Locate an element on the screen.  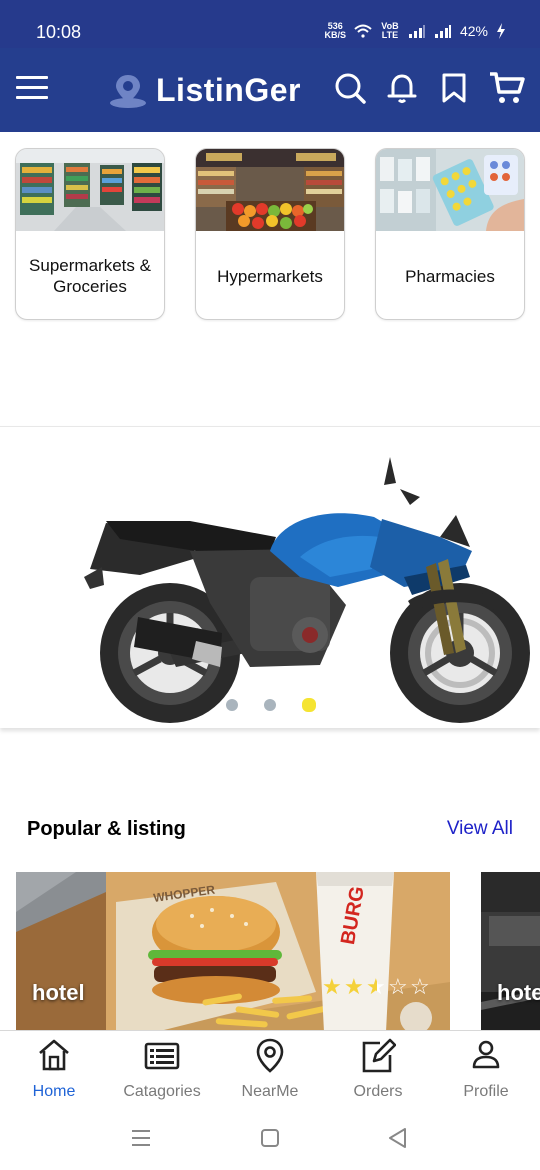
category-card-hypermarkets: Hypermarkets is located at coordinates (270, 234).